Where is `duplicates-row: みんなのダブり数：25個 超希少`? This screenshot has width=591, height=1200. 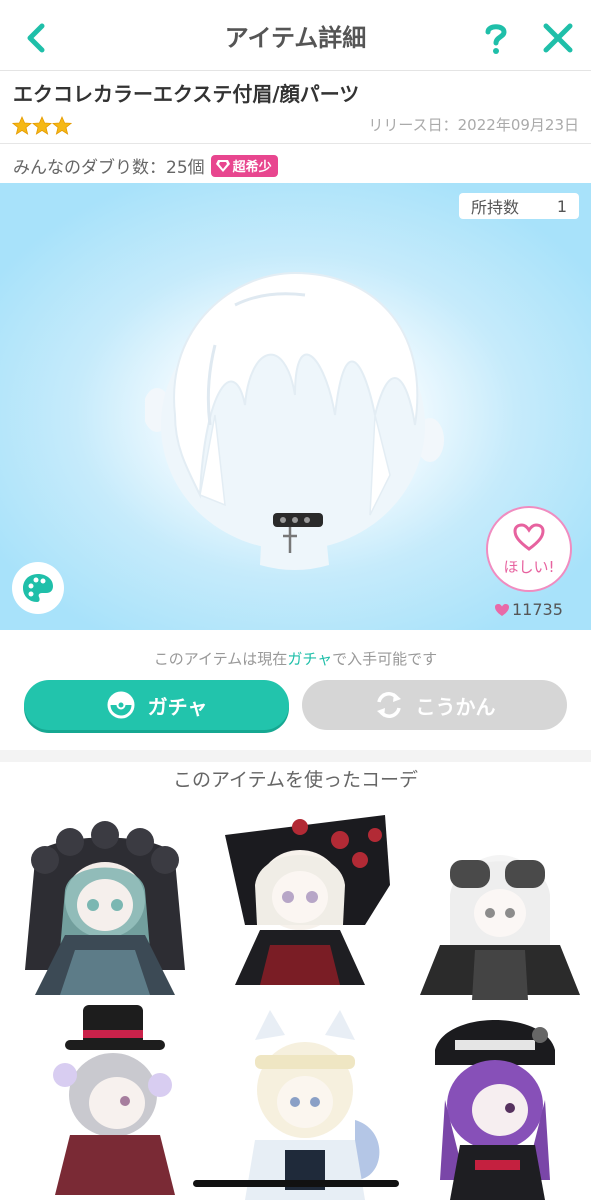
duplicates-row: みんなのダブり数：25個 超希少 is located at coordinates (145, 165).